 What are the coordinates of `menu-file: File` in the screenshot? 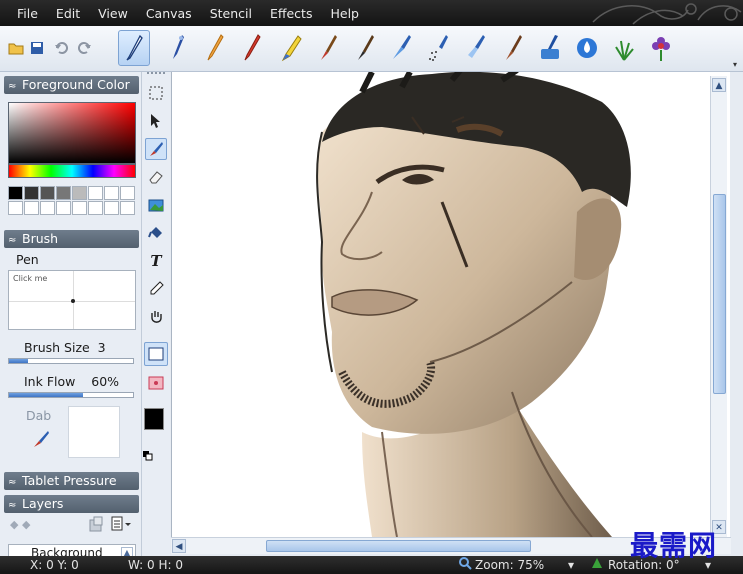 It's located at (27, 13).